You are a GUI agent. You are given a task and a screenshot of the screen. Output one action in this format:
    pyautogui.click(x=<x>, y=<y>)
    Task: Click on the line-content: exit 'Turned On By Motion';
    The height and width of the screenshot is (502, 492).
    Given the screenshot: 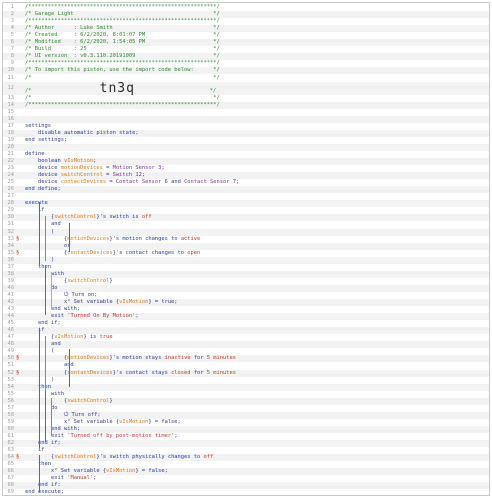 What is the action you would take?
    pyautogui.click(x=82, y=316)
    